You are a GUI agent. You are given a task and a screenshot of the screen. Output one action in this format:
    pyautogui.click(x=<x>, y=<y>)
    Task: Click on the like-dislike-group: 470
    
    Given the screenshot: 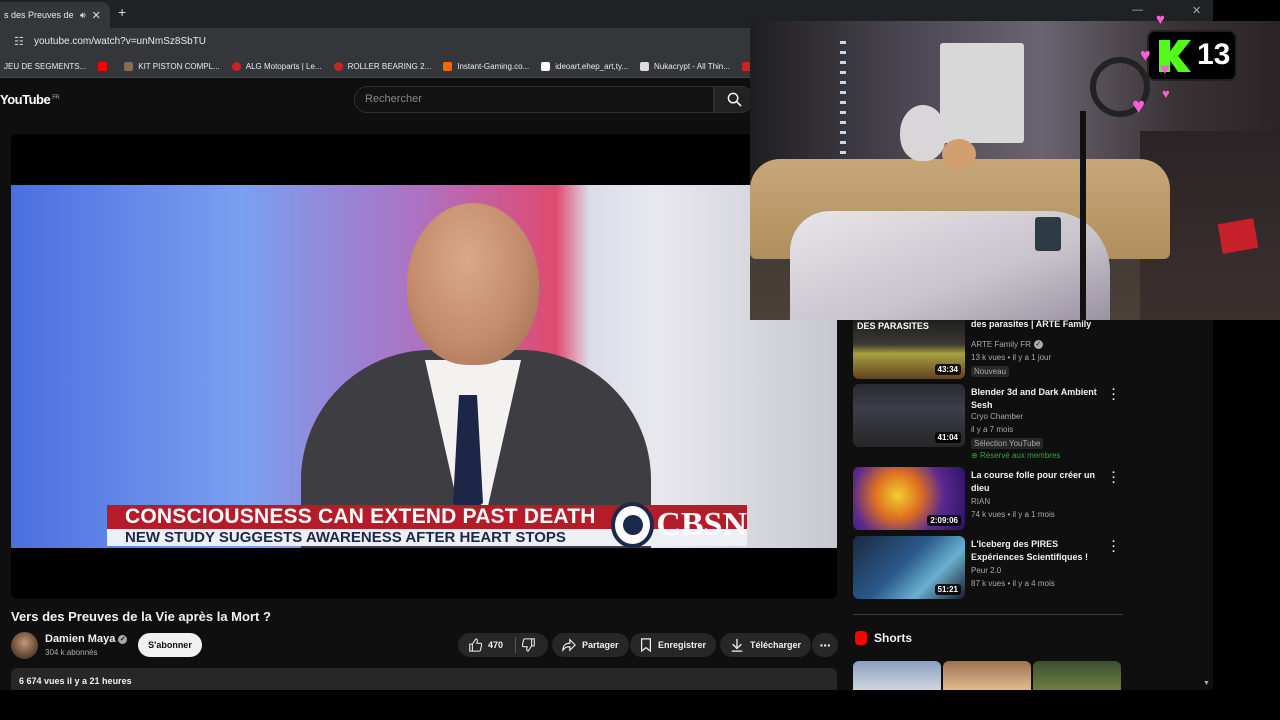 What is the action you would take?
    pyautogui.click(x=503, y=645)
    